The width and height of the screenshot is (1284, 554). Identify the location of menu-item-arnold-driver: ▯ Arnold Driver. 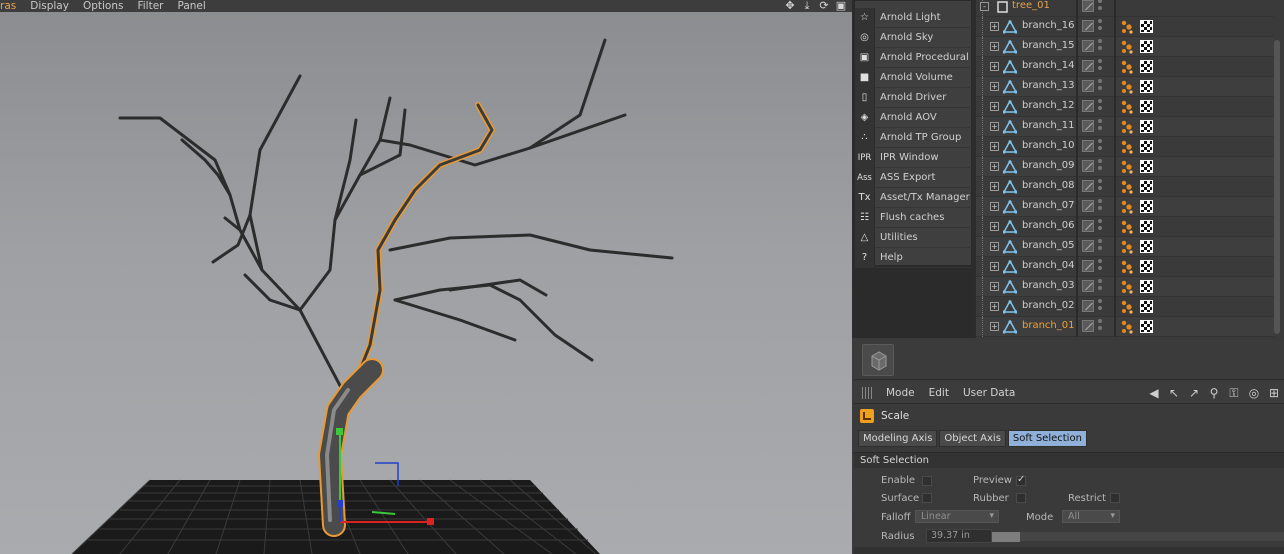
(913, 97).